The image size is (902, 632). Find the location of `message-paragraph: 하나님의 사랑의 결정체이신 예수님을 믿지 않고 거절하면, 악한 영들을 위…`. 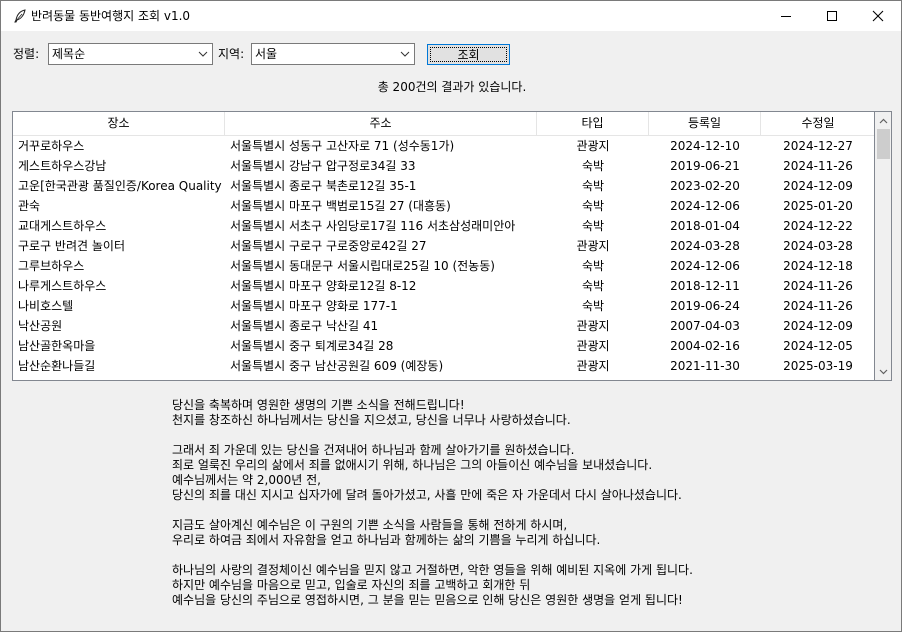

message-paragraph: 하나님의 사랑의 결정체이신 예수님을 믿지 않고 거절하면, 악한 영들을 위… is located at coordinates (522, 585).